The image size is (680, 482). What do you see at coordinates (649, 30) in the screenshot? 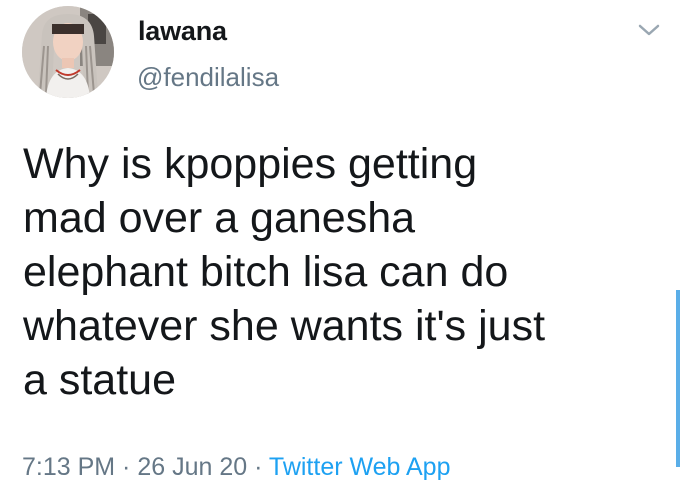
I see `chevron-down-icon` at bounding box center [649, 30].